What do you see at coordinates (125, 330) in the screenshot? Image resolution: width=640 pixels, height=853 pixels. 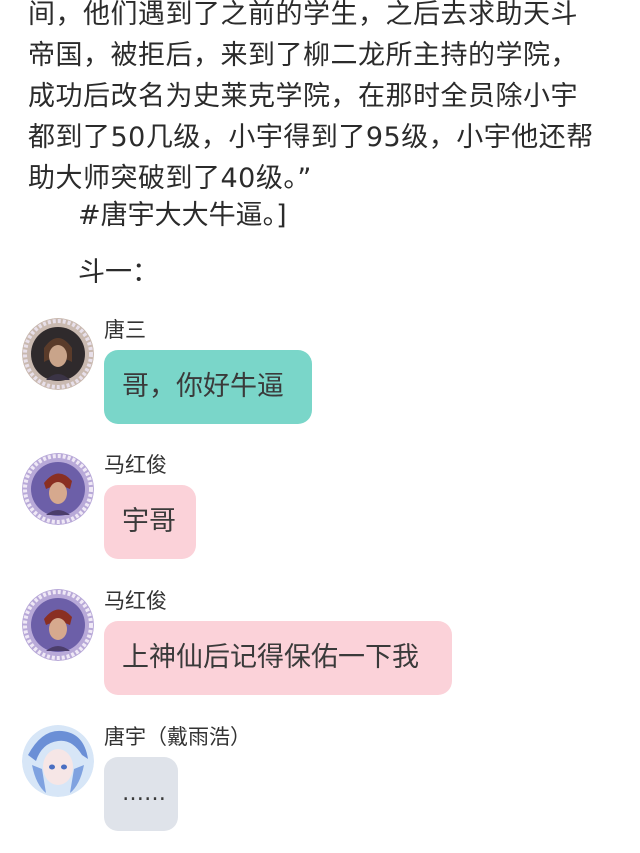 I see `sender-name: 唐三` at bounding box center [125, 330].